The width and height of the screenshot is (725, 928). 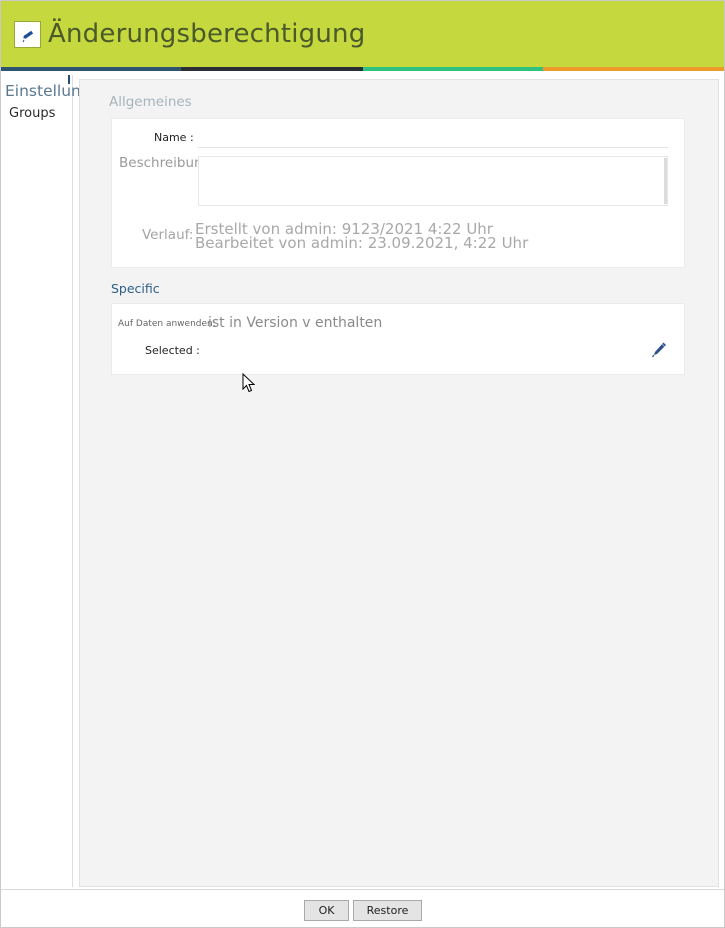 I want to click on name-field, so click(x=433, y=147).